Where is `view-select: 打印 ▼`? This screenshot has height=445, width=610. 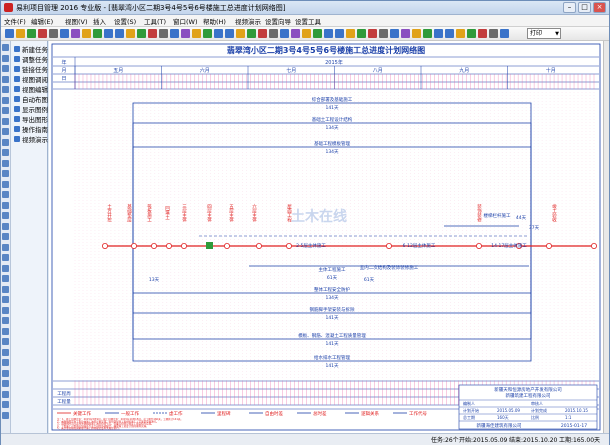 view-select: 打印 ▼ is located at coordinates (544, 33).